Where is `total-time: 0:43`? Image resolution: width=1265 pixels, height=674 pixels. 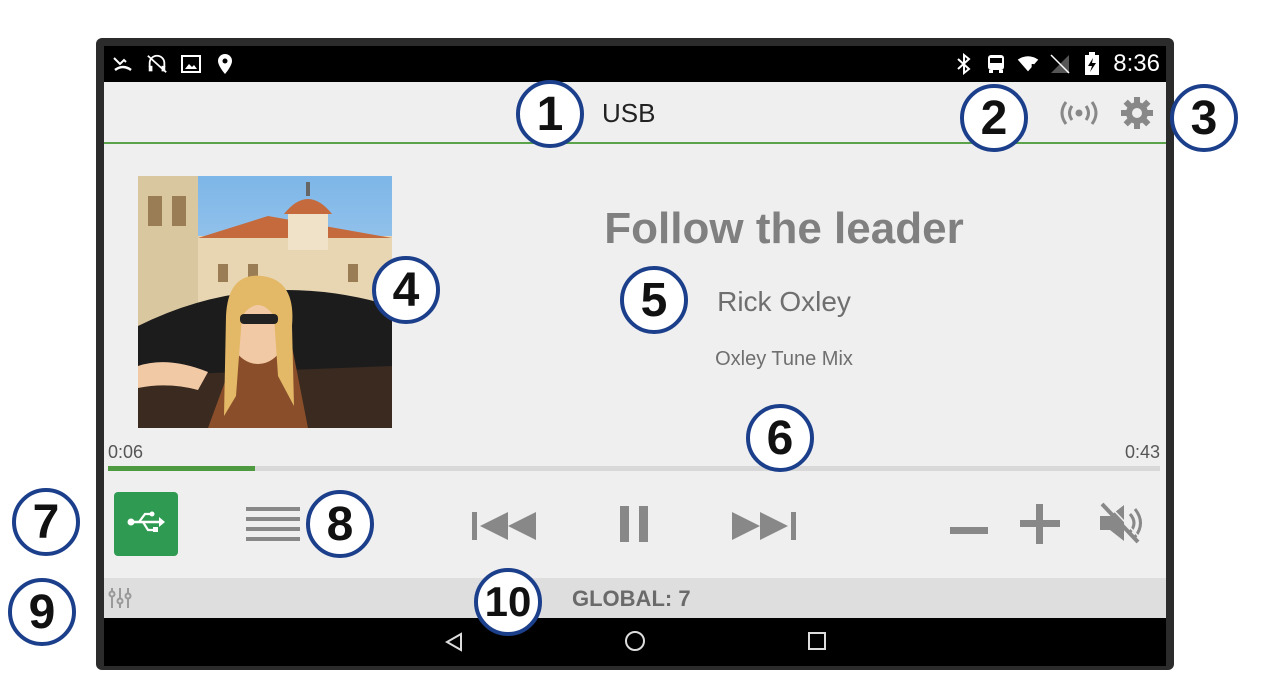
total-time: 0:43 is located at coordinates (1142, 452).